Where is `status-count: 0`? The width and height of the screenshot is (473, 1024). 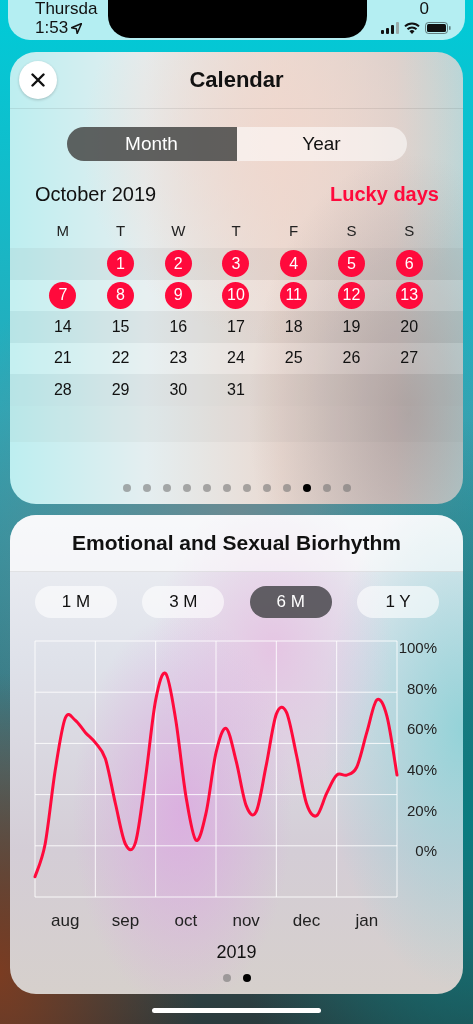
status-count: 0 is located at coordinates (424, 9).